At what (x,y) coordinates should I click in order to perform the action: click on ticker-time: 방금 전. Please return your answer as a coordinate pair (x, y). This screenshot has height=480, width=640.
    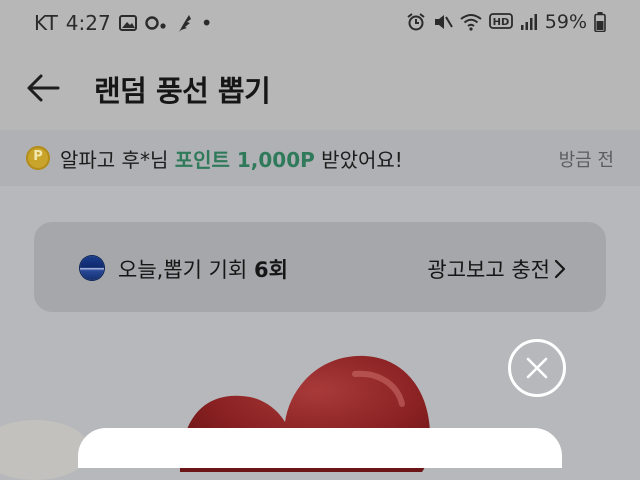
    Looking at the image, I should click on (586, 160).